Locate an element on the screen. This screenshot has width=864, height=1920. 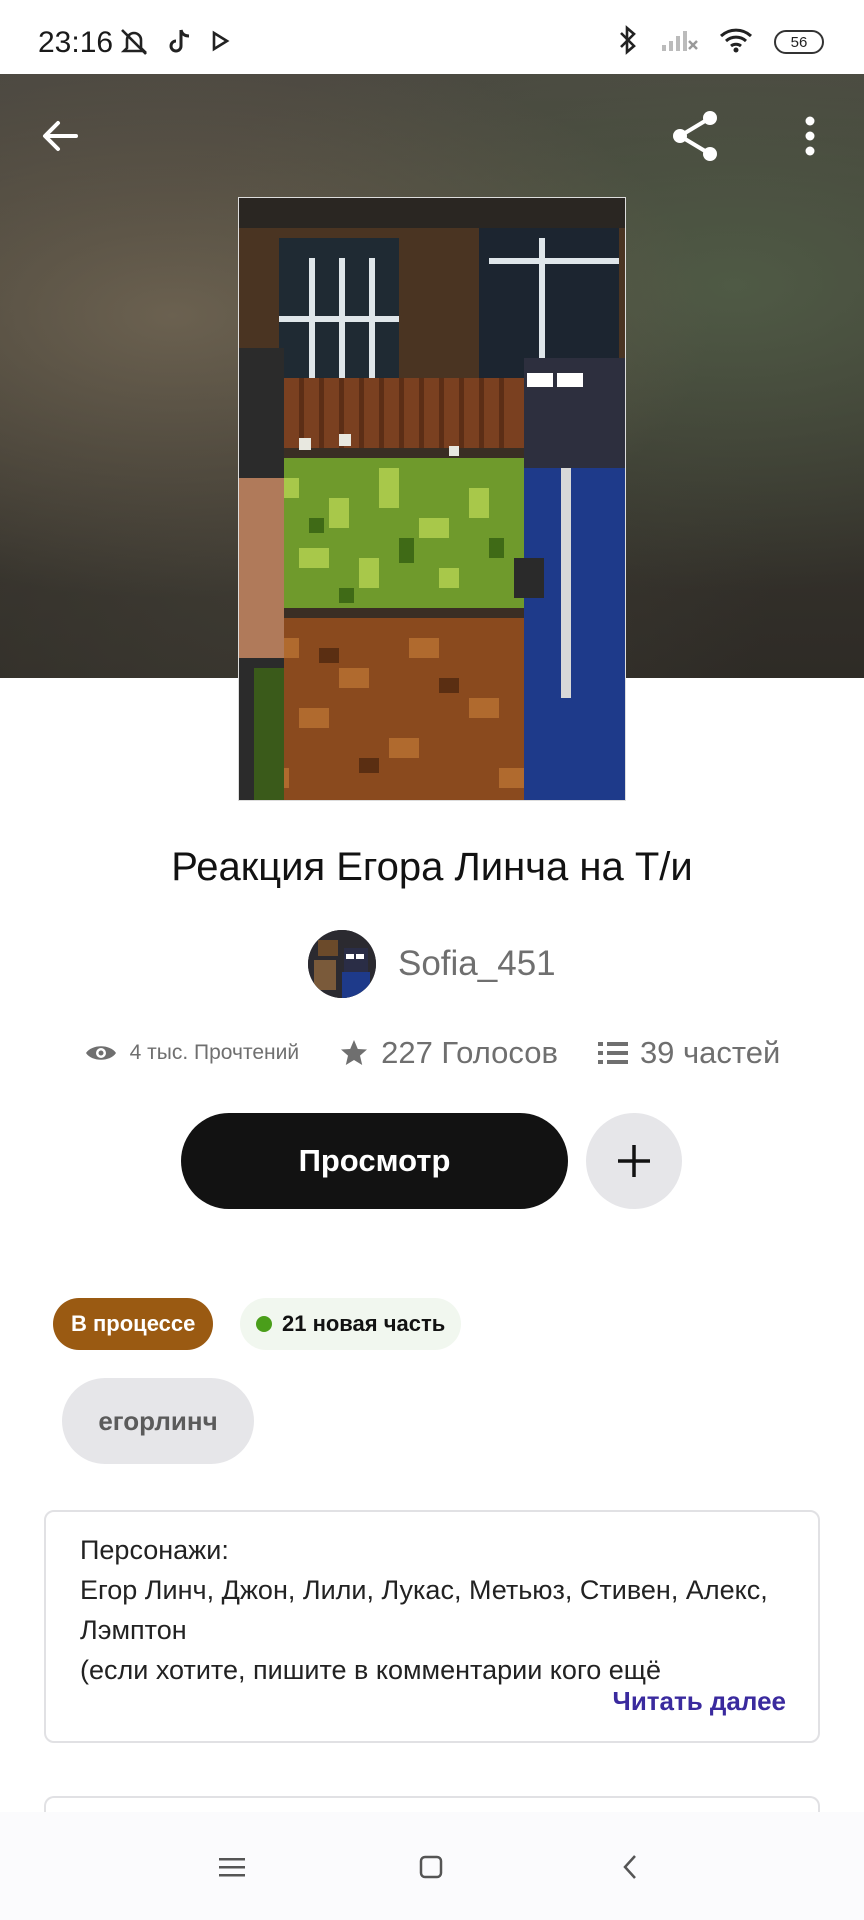
more-vertical-icon is located at coordinates (810, 136).